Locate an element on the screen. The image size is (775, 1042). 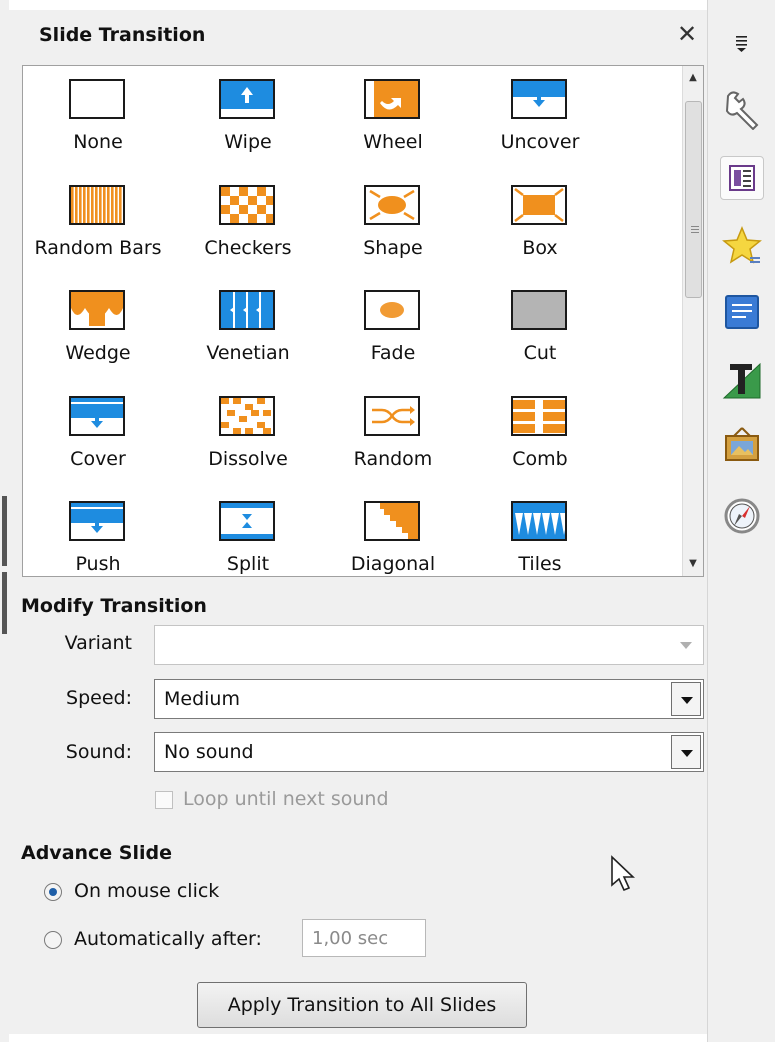
panel-title: Slide Transition is located at coordinates (122, 35).